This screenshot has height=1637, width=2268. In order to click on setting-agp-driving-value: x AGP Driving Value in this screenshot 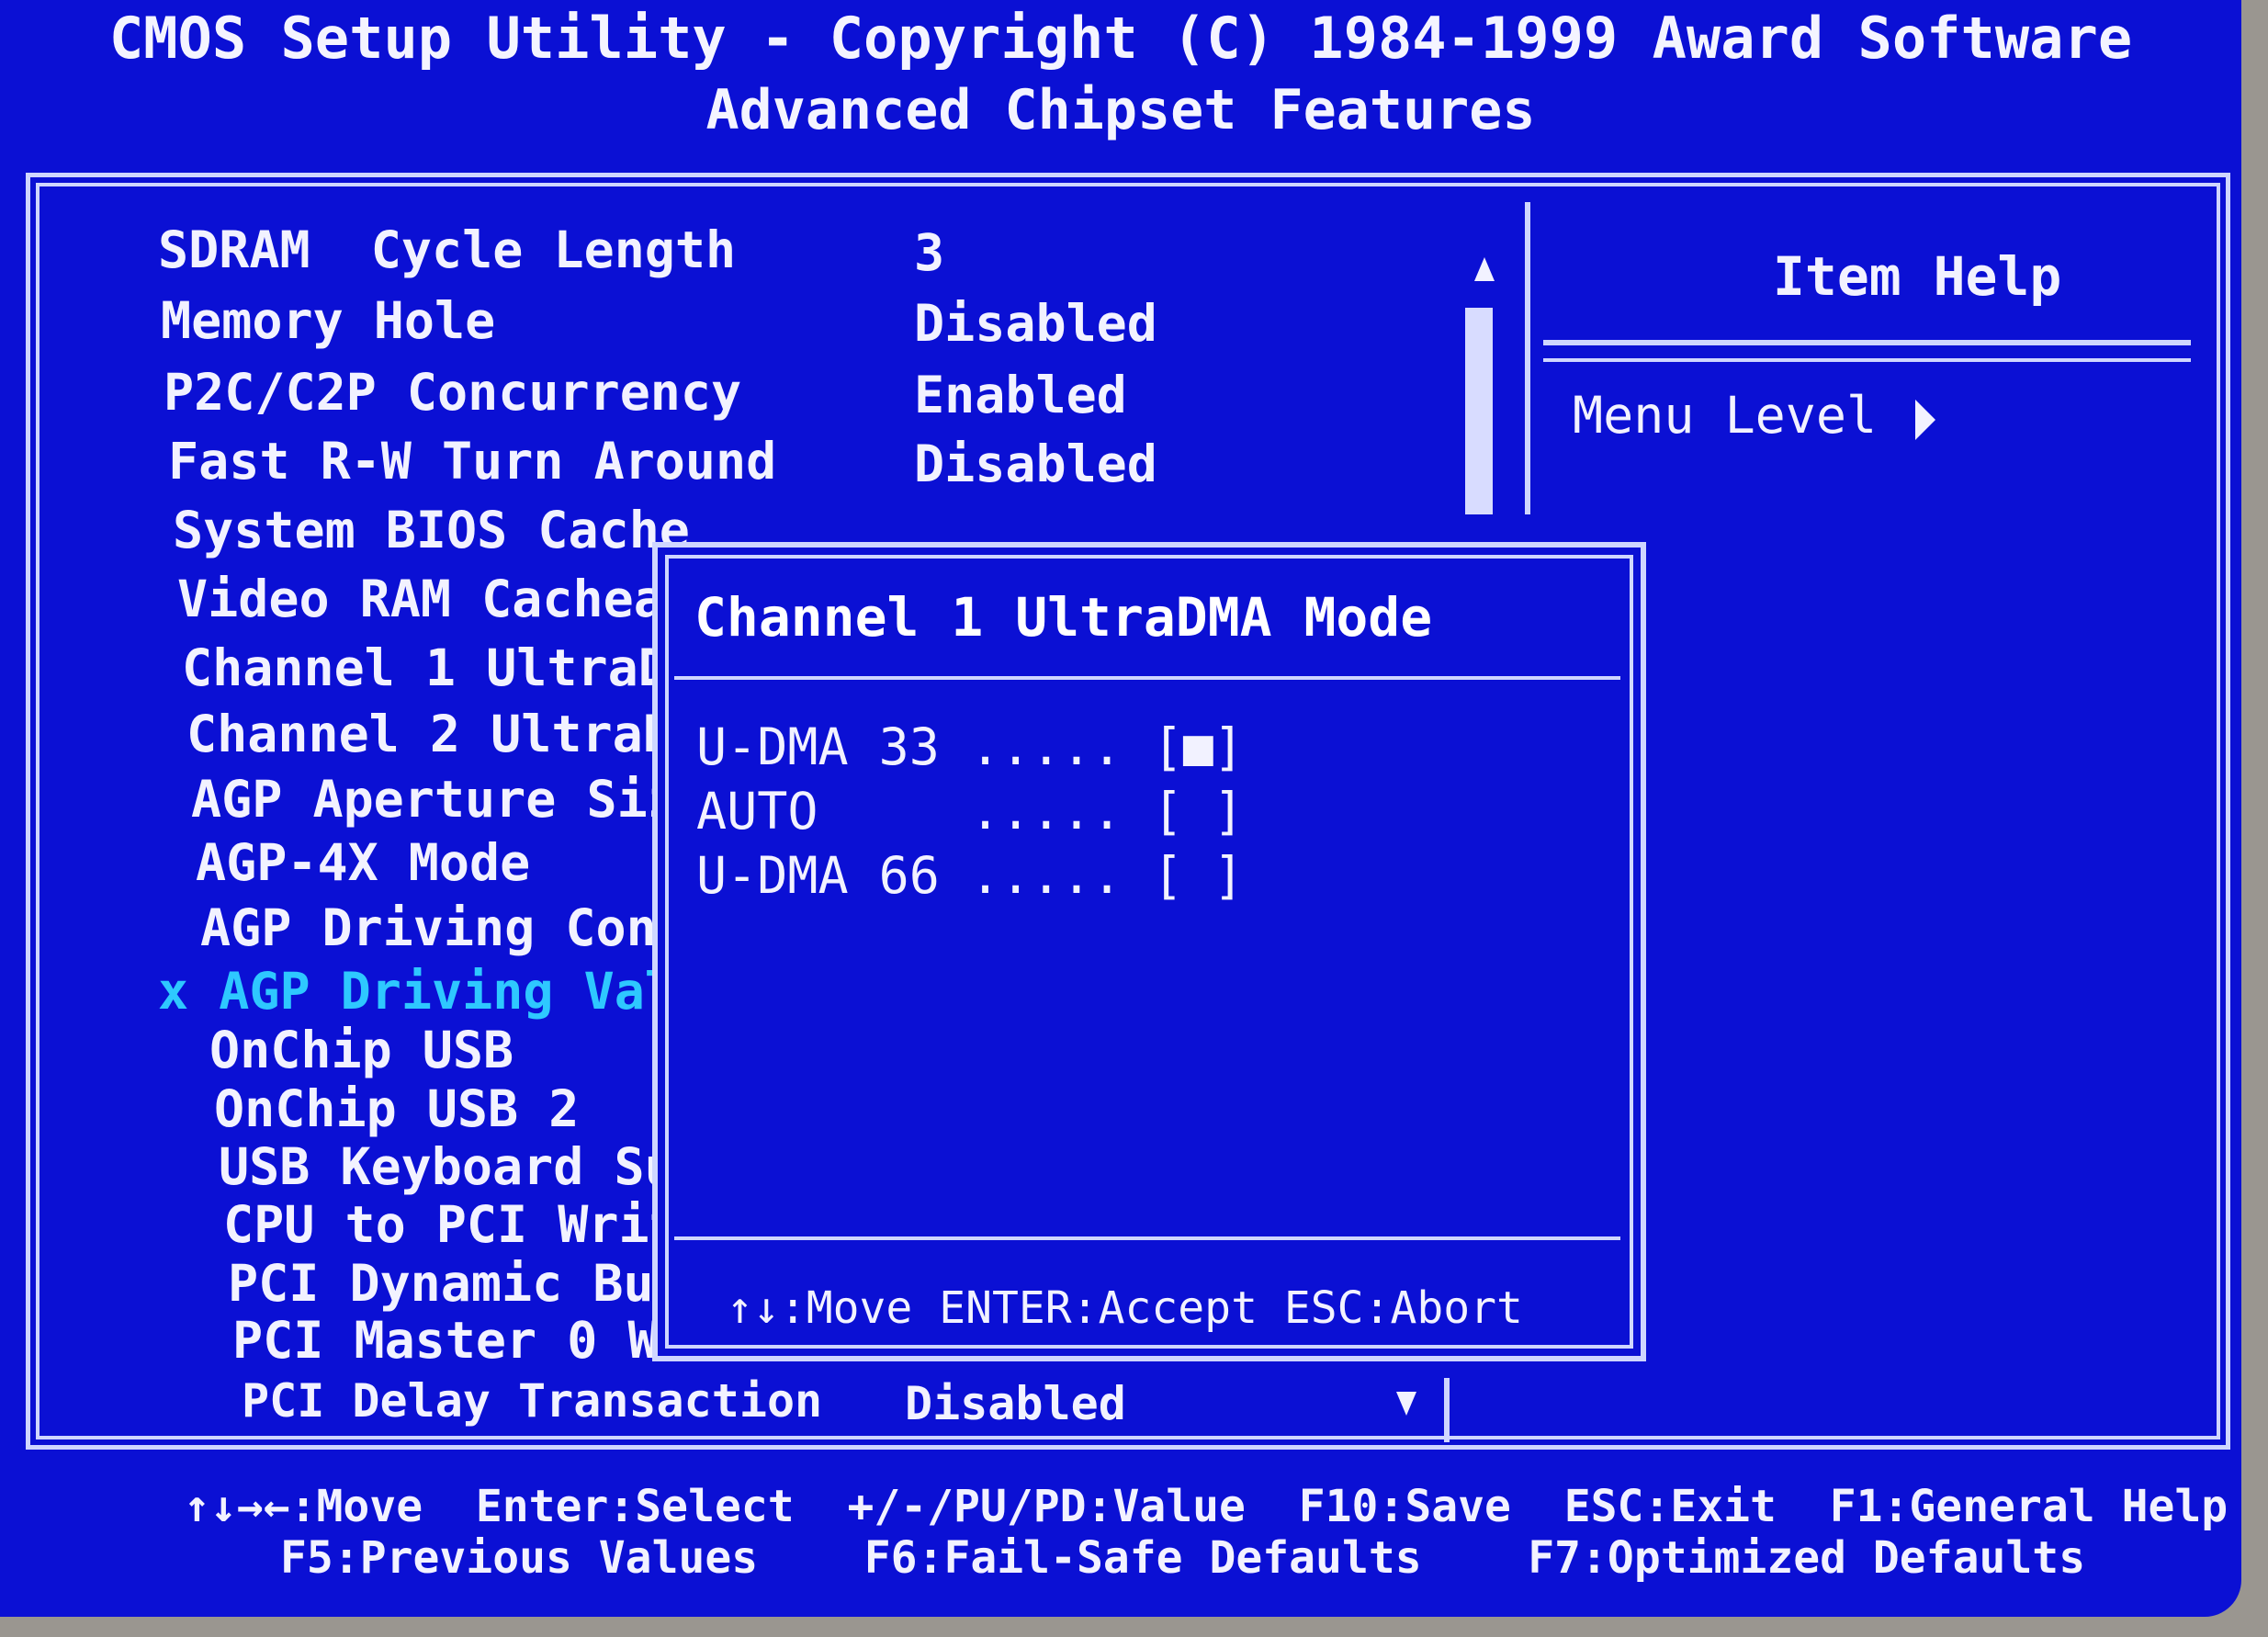, I will do `click(447, 992)`.